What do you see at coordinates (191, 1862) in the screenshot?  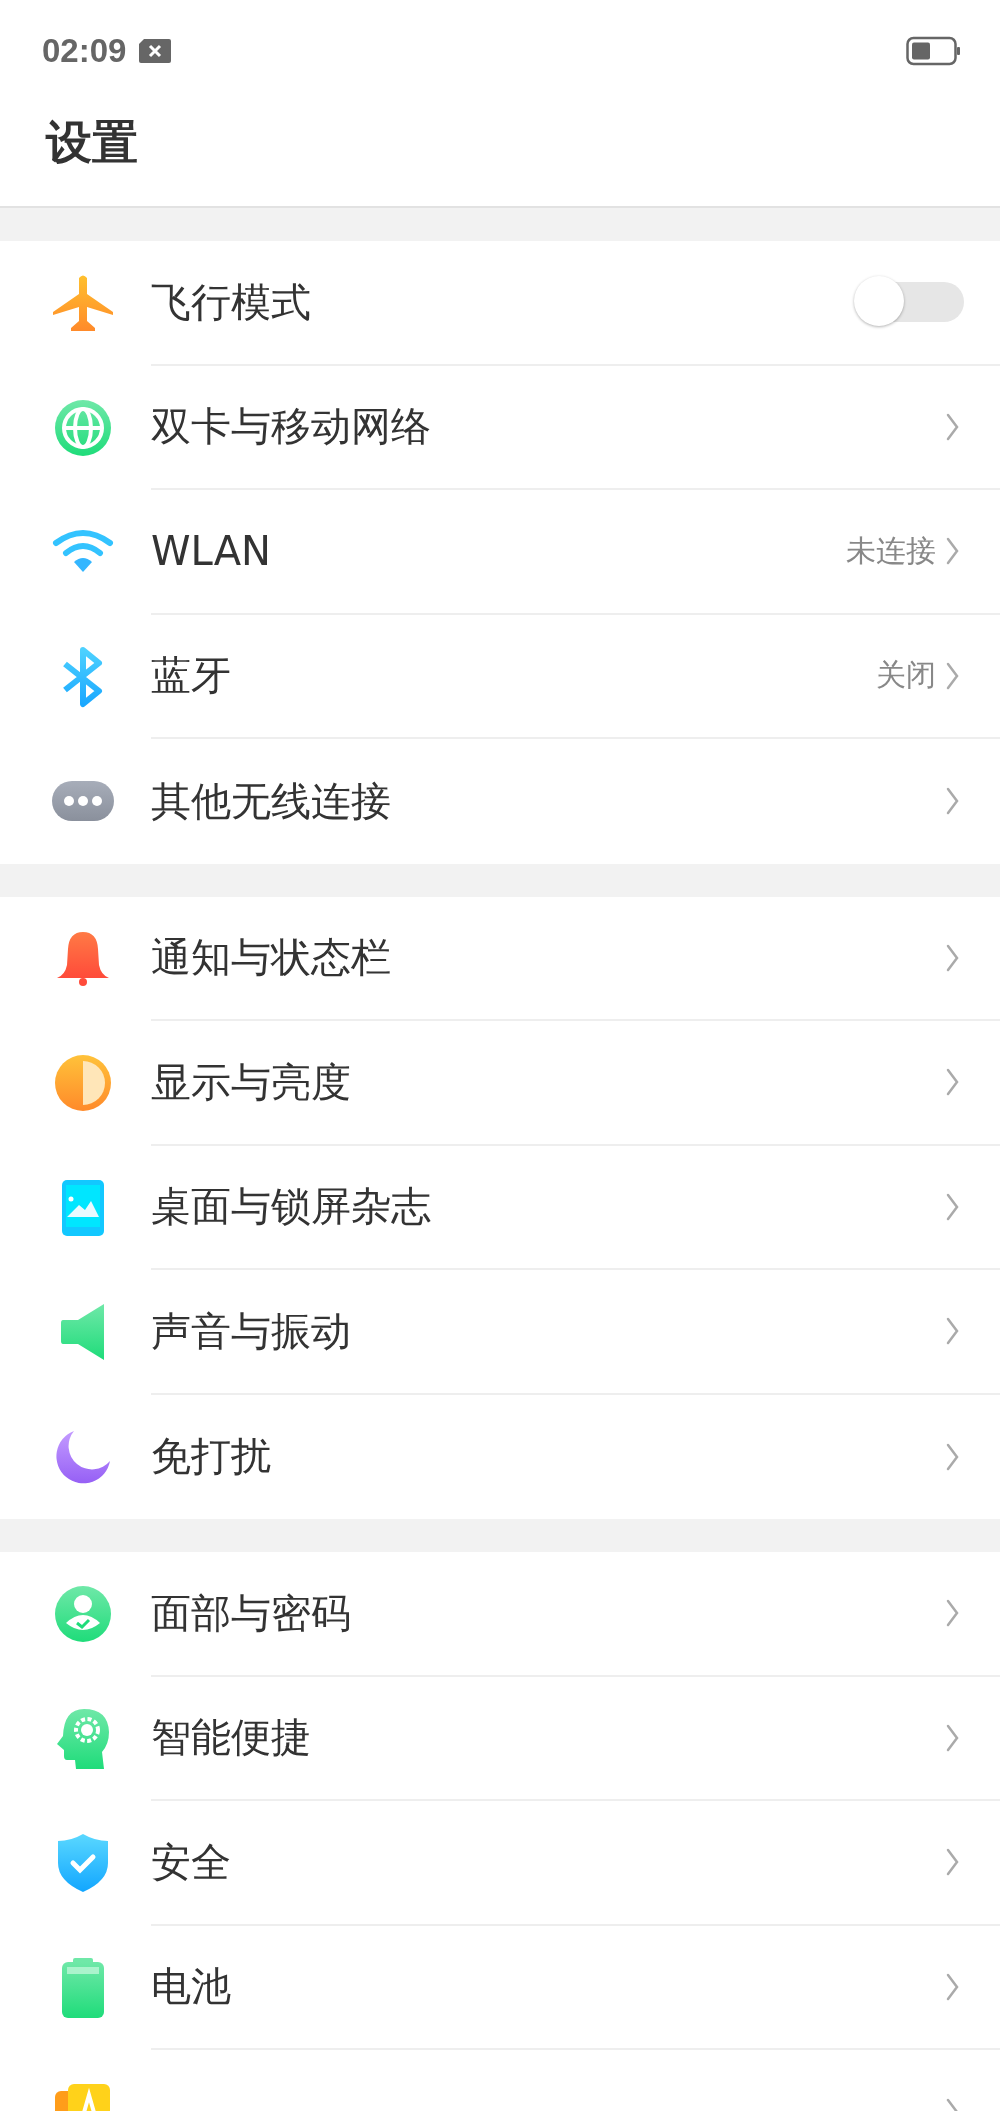 I see `setting-label: 安全` at bounding box center [191, 1862].